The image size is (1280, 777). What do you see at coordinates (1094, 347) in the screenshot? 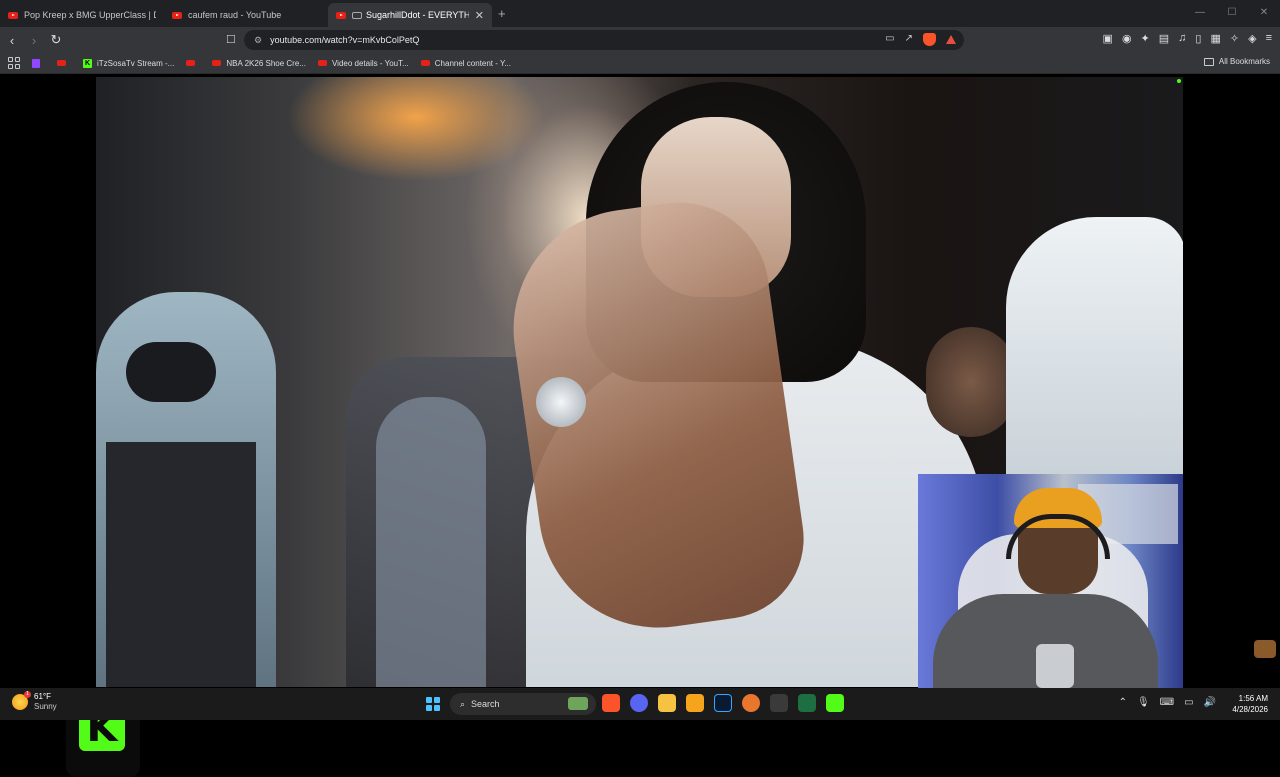
I see `video-person-right-hoodie` at bounding box center [1094, 347].